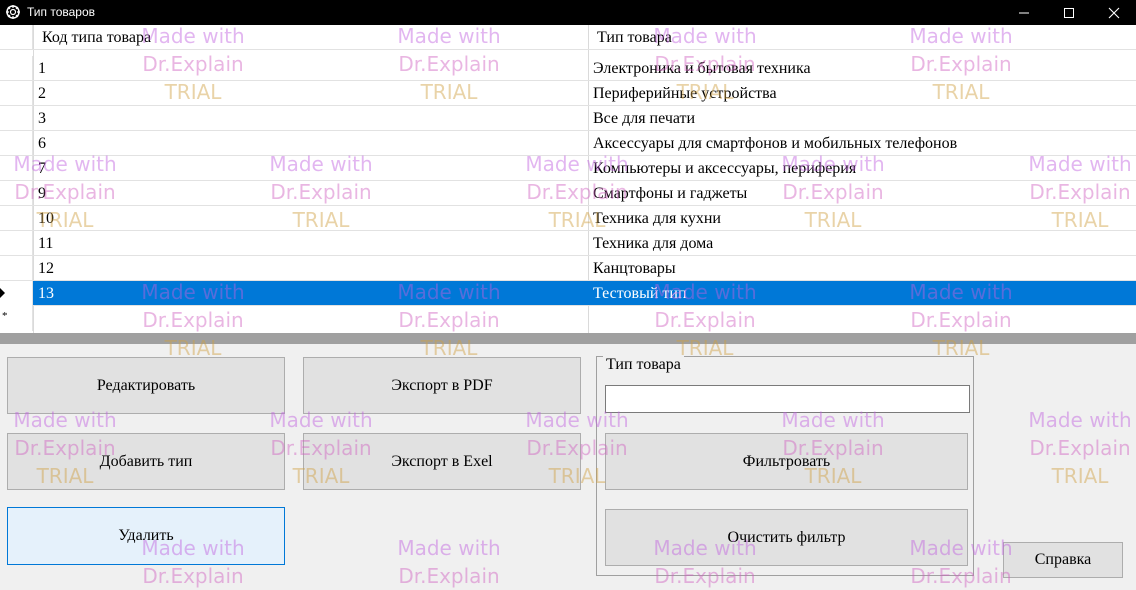 This screenshot has height=590, width=1136. I want to click on clear-filter-button: Очистить фильтр, so click(786, 537).